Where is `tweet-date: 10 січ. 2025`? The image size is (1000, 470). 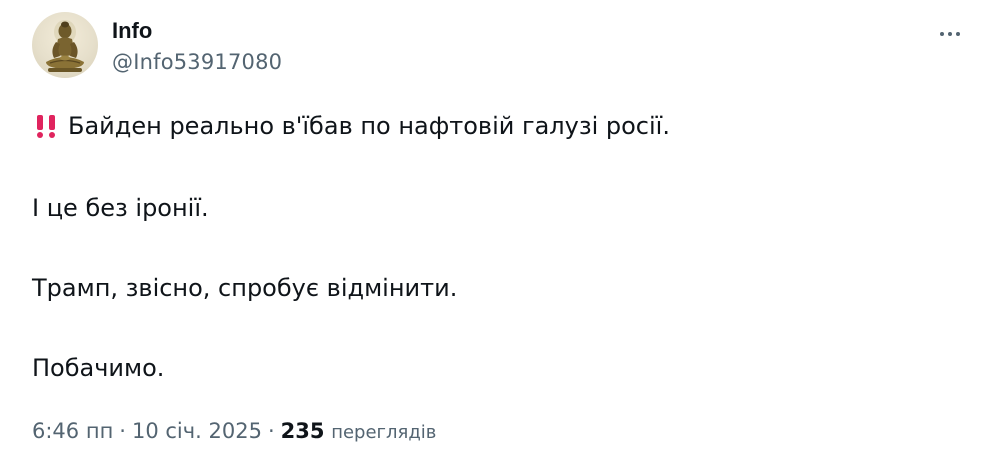 tweet-date: 10 січ. 2025 is located at coordinates (196, 431).